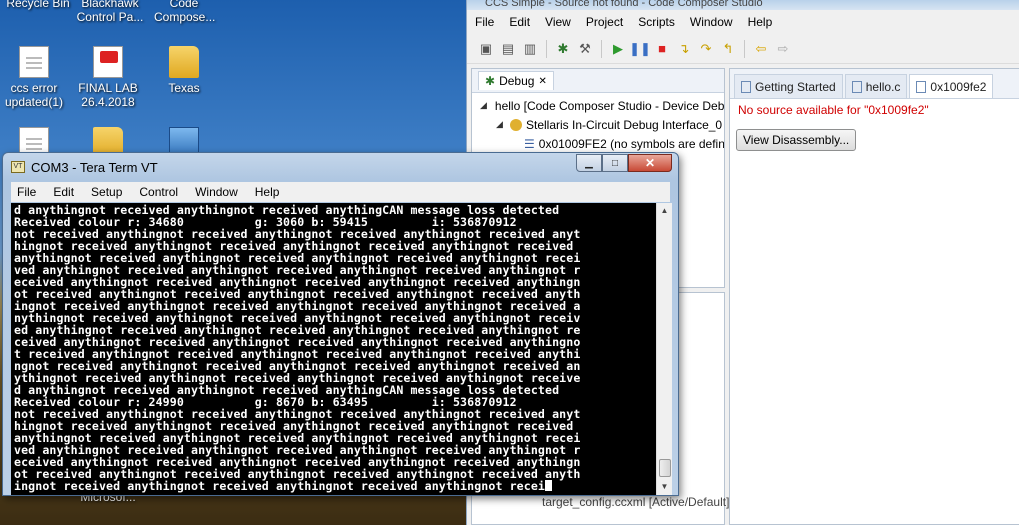 The width and height of the screenshot is (1019, 525). I want to click on tab-hello-c: hello.c, so click(876, 86).